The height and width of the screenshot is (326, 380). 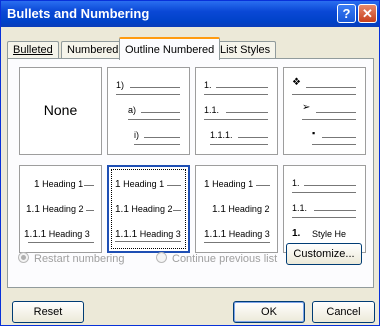 I want to click on level-3-label: 1.1.1., so click(x=221, y=135).